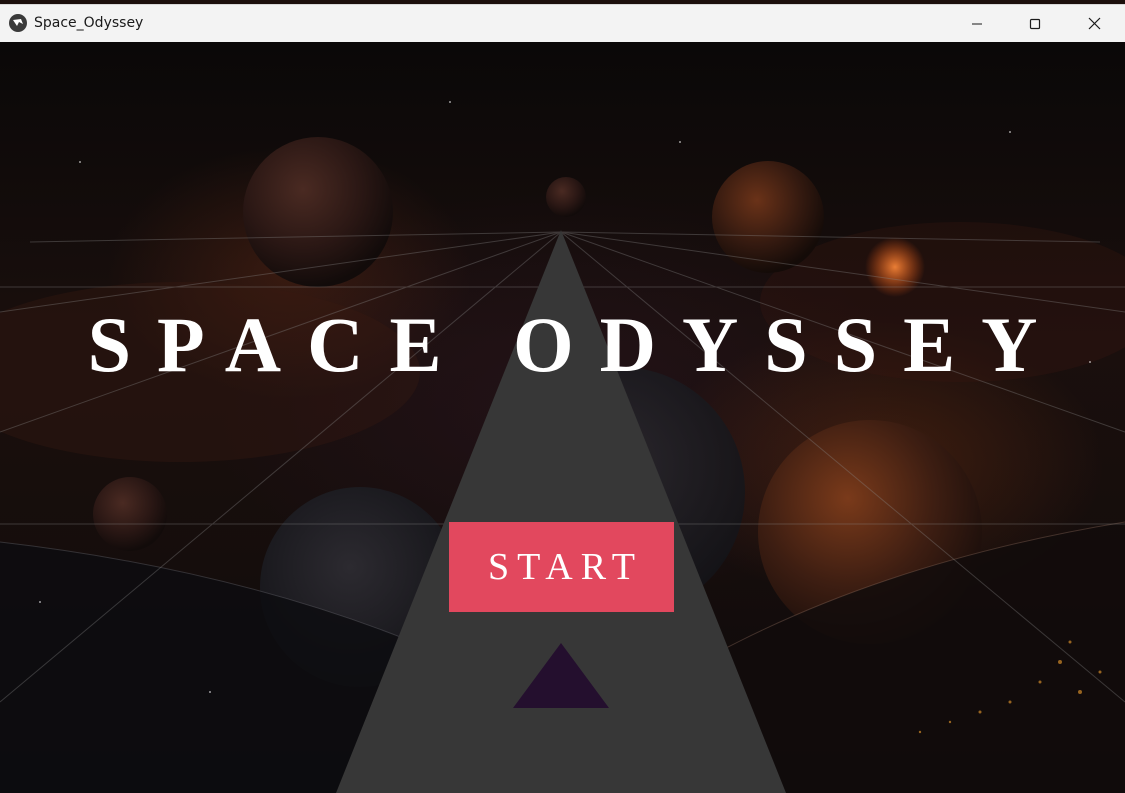  I want to click on start-button: START, so click(561, 567).